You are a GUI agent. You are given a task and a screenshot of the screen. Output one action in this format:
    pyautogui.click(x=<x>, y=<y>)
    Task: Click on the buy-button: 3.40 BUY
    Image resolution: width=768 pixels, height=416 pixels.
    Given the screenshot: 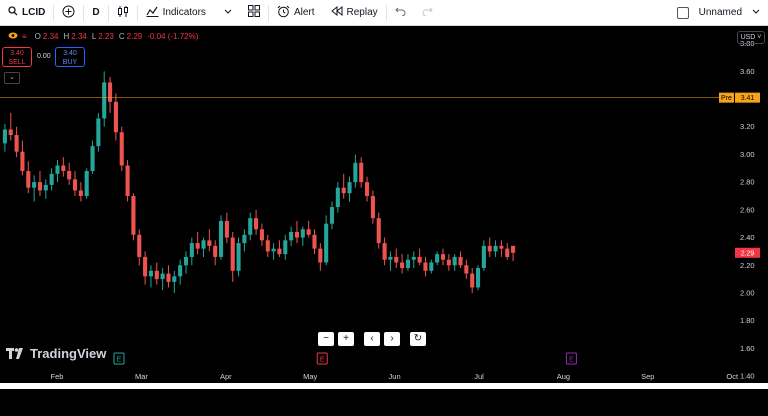 What is the action you would take?
    pyautogui.click(x=70, y=57)
    